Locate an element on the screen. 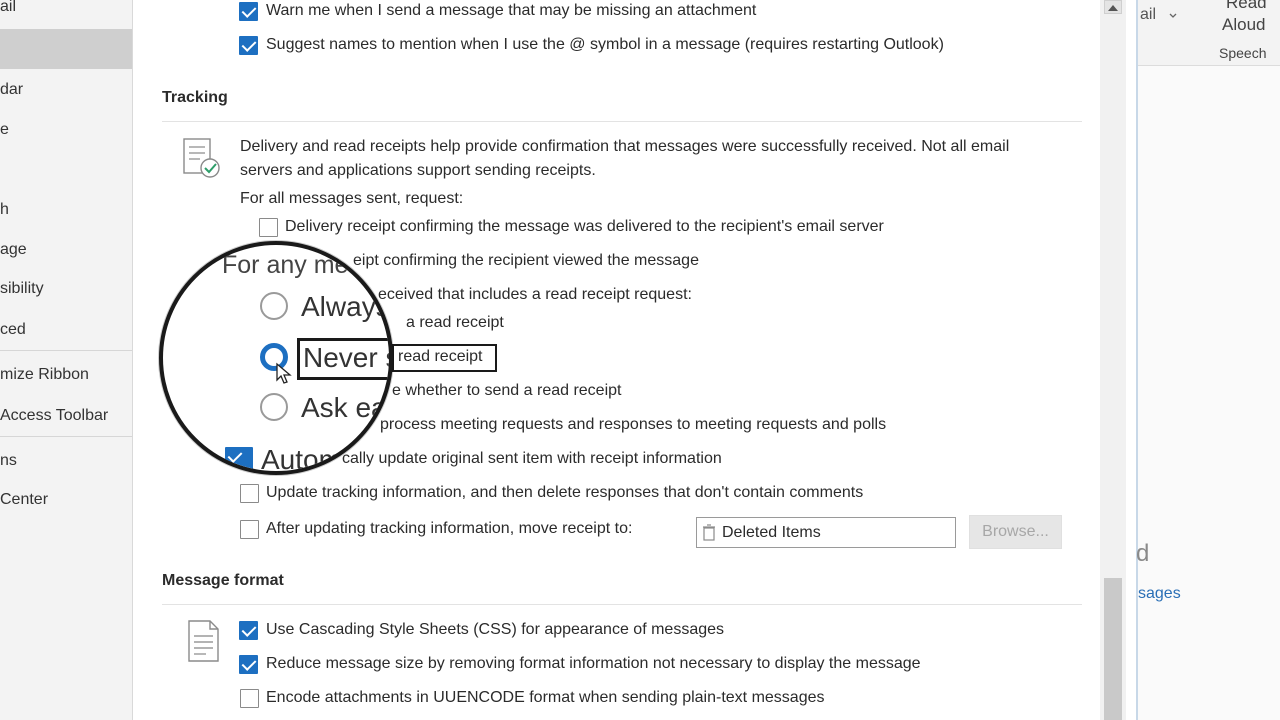  sidebar-item-calendar: dar is located at coordinates (11, 90).